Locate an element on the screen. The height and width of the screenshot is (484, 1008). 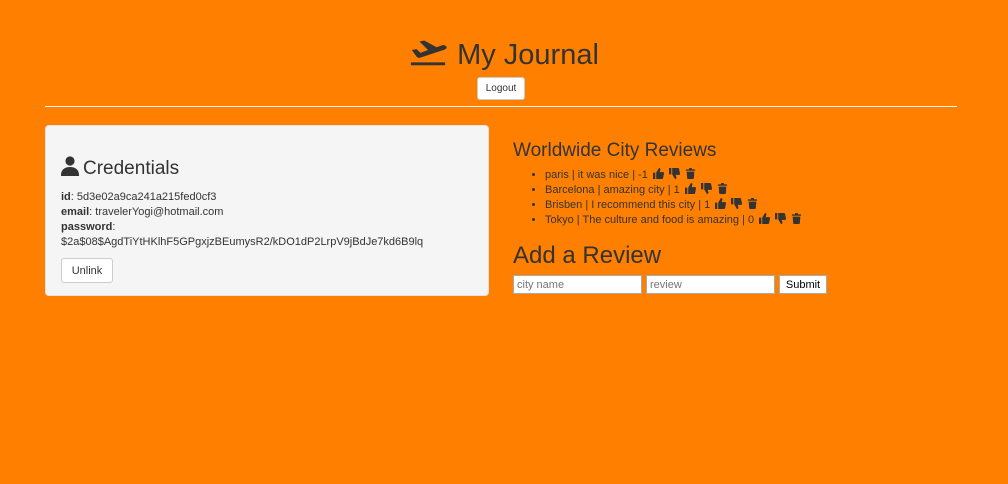
email-value: travelerYogi@hotmail.com is located at coordinates (159, 212).